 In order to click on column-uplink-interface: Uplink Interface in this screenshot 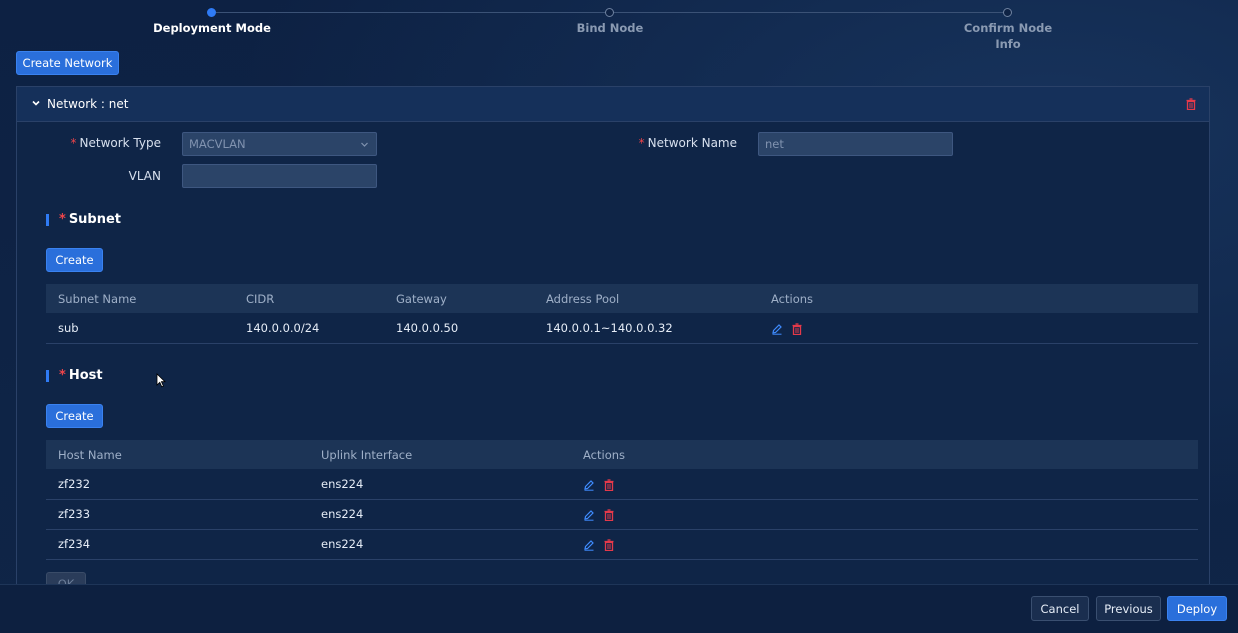, I will do `click(367, 455)`.